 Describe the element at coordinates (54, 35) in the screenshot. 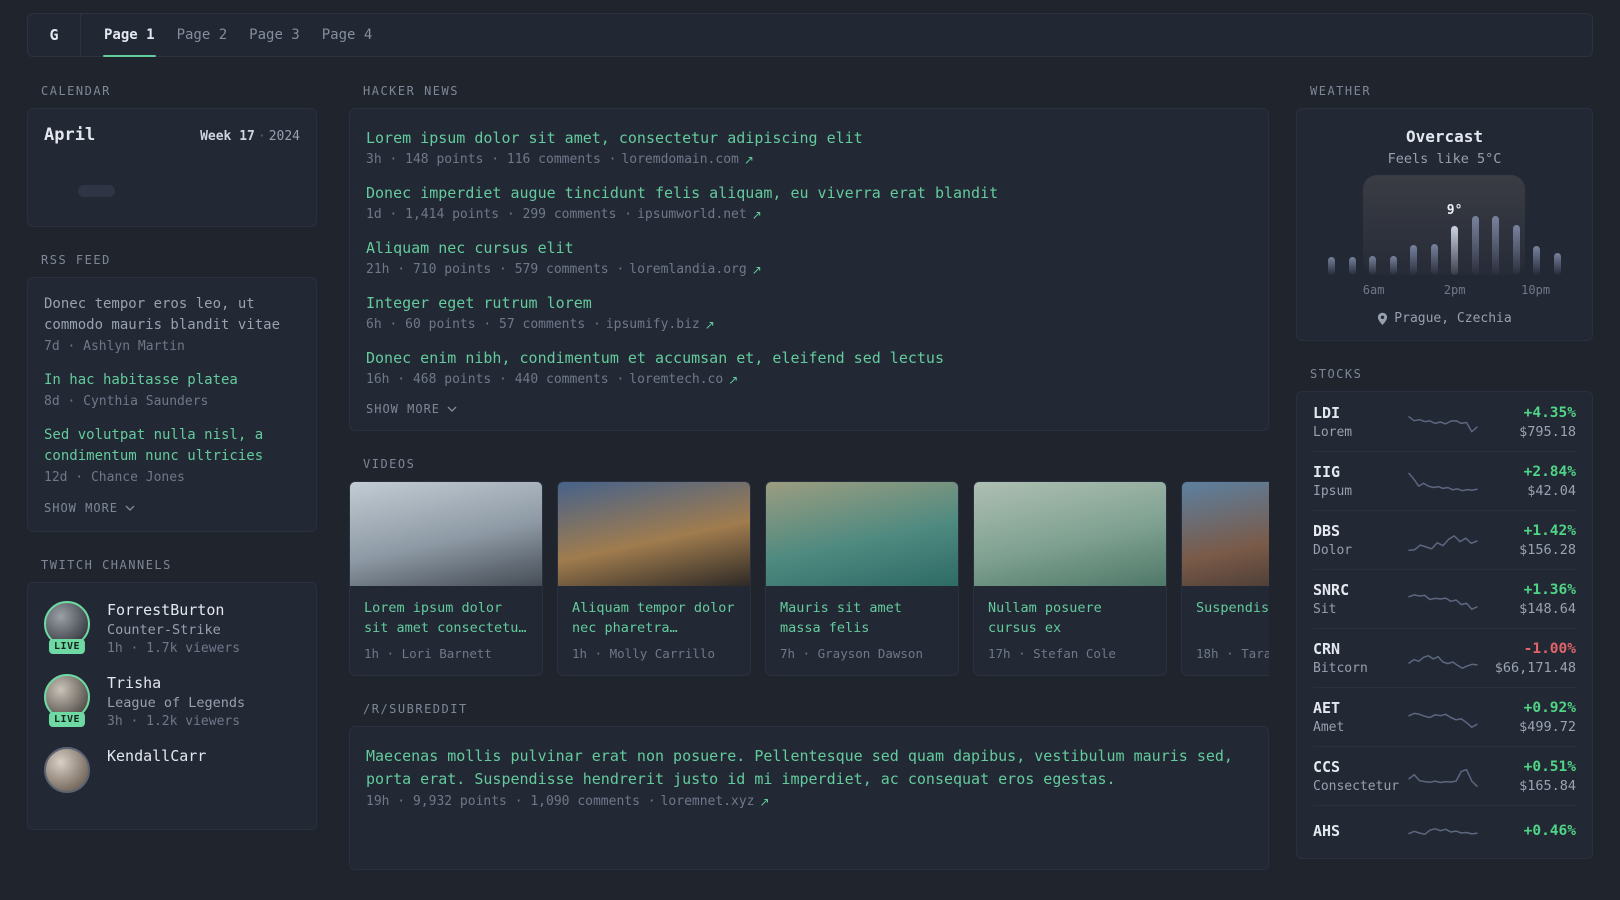

I see `app-logo: G` at that location.